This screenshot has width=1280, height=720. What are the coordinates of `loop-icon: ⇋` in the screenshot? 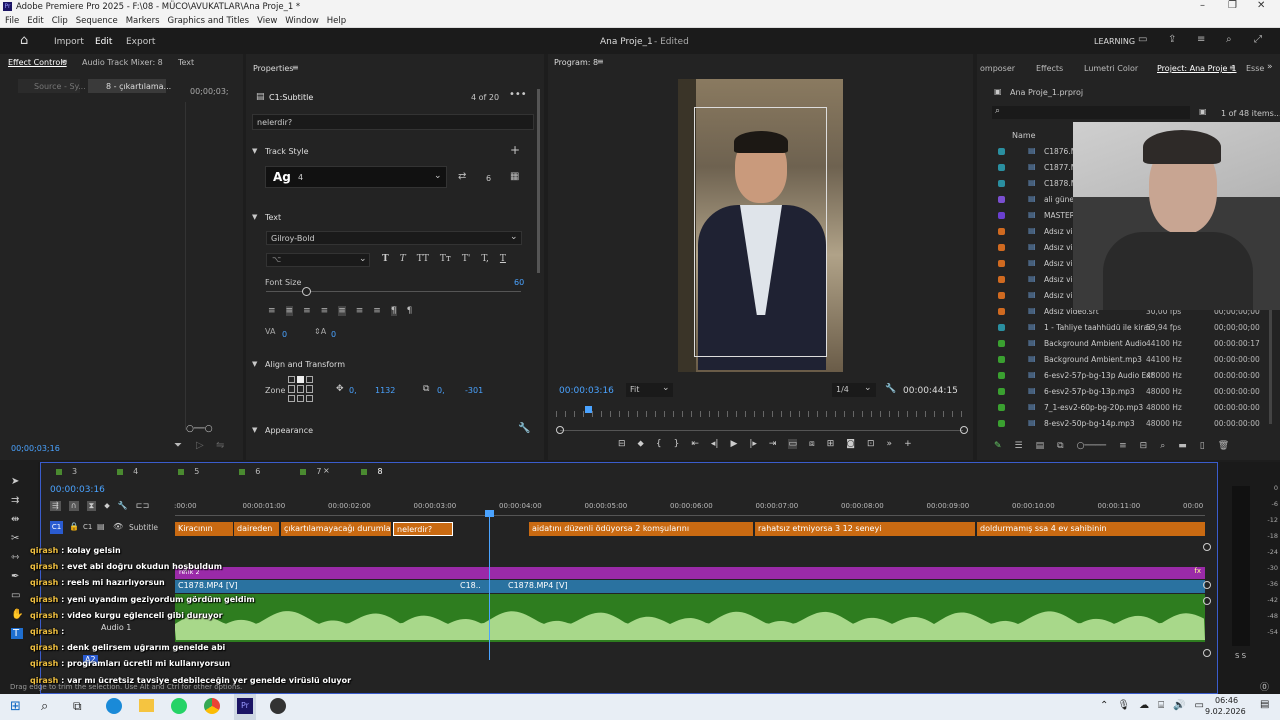 It's located at (220, 445).